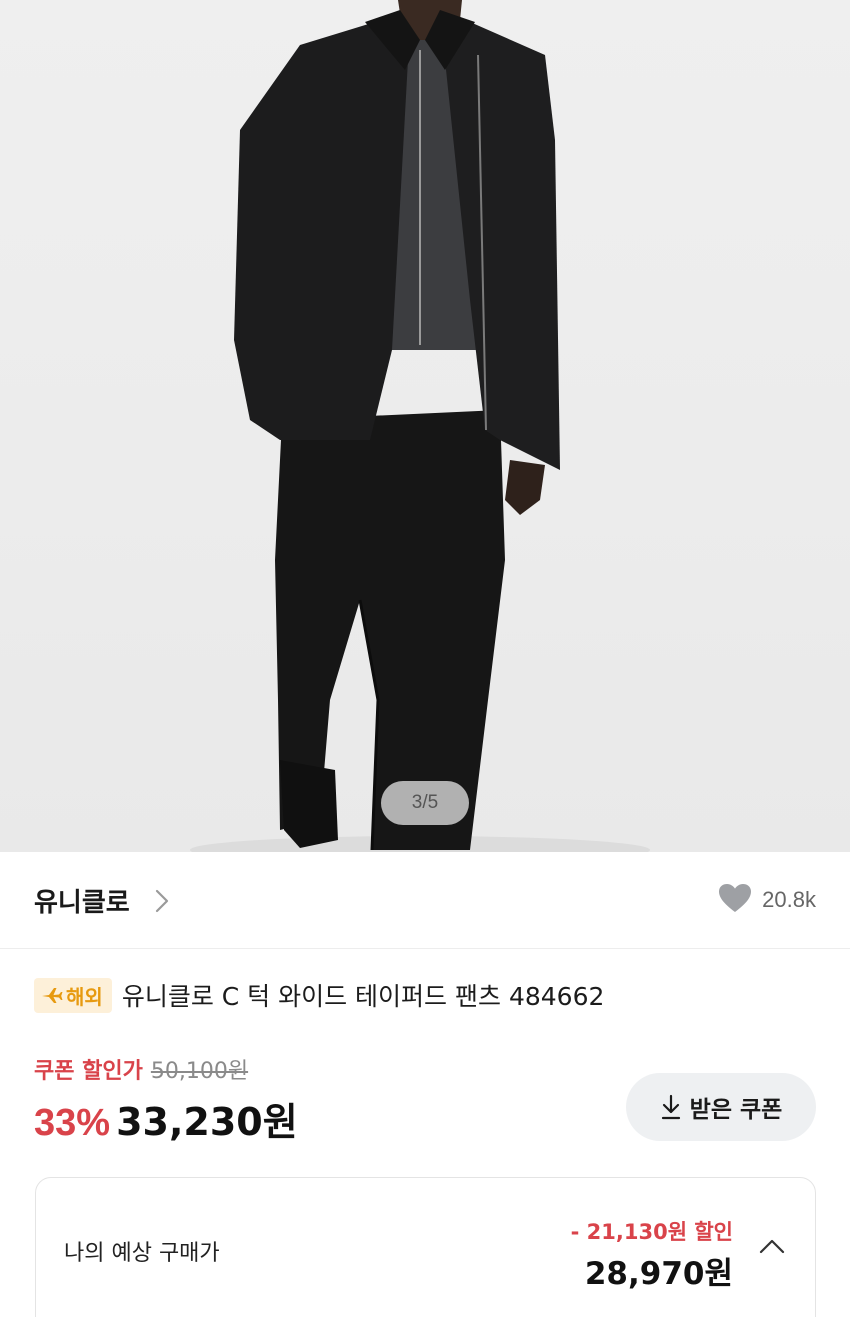 The image size is (850, 1317). I want to click on brand-link: 유니클로, so click(82, 900).